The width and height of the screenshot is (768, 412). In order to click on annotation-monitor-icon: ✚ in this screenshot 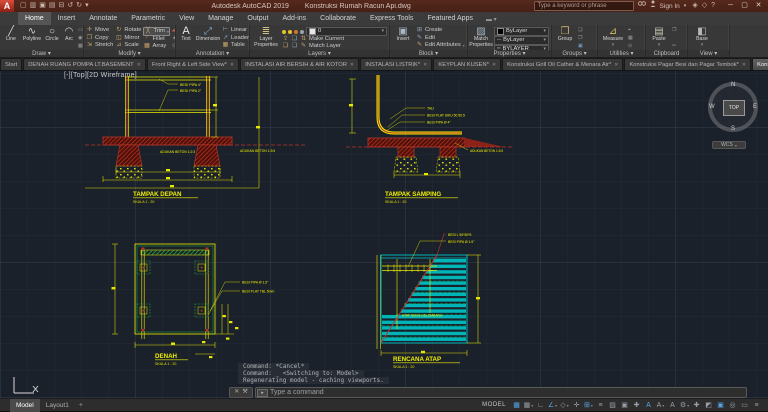, I will do `click(696, 405)`.